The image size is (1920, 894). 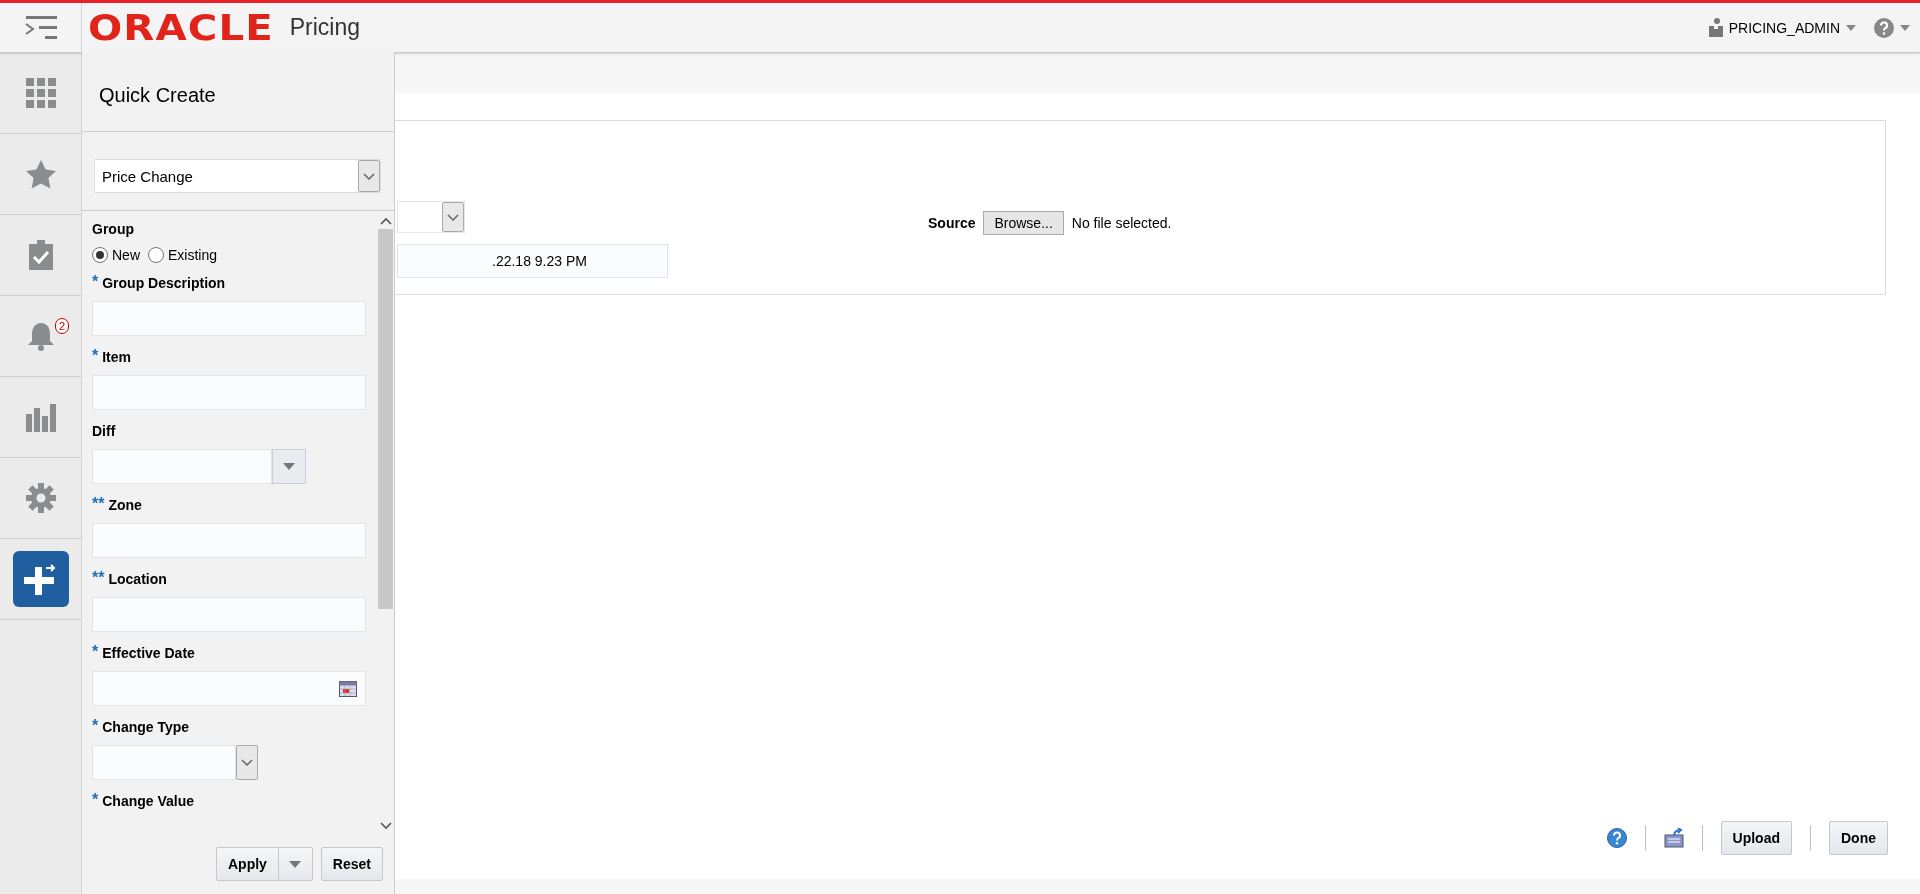 What do you see at coordinates (181, 27) in the screenshot?
I see `logo: ORACLE` at bounding box center [181, 27].